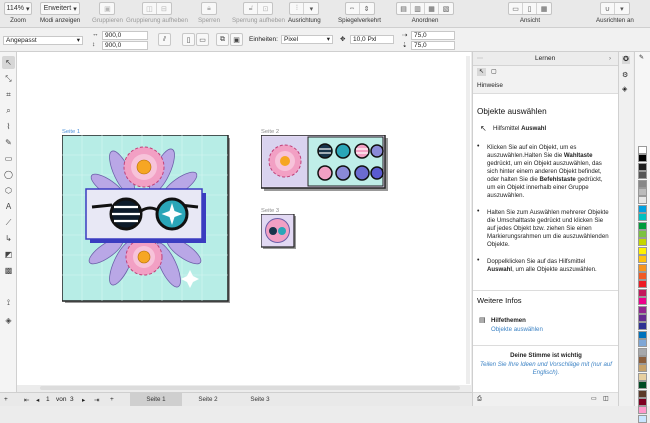 This screenshot has height=423, width=650. I want to click on first-page-icon: ⇤, so click(26, 400).